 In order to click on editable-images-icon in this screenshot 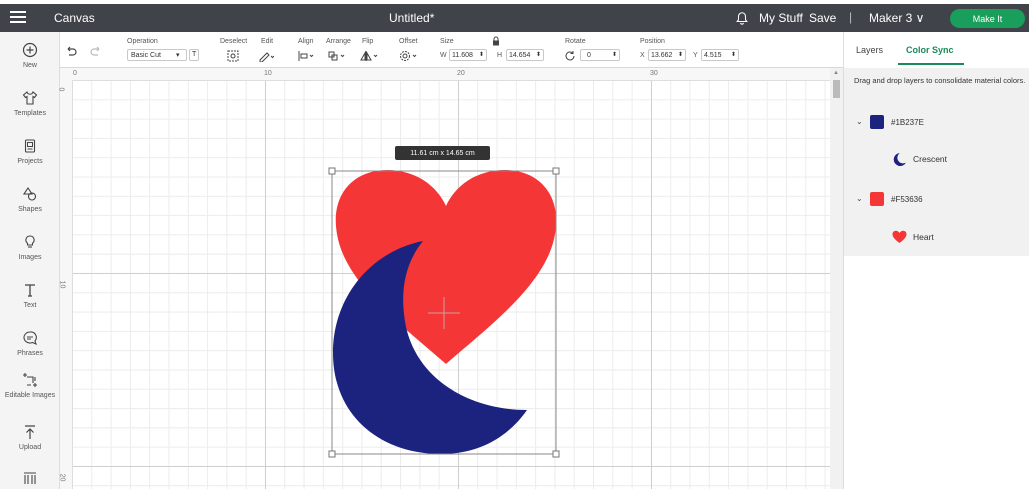, I will do `click(30, 380)`.